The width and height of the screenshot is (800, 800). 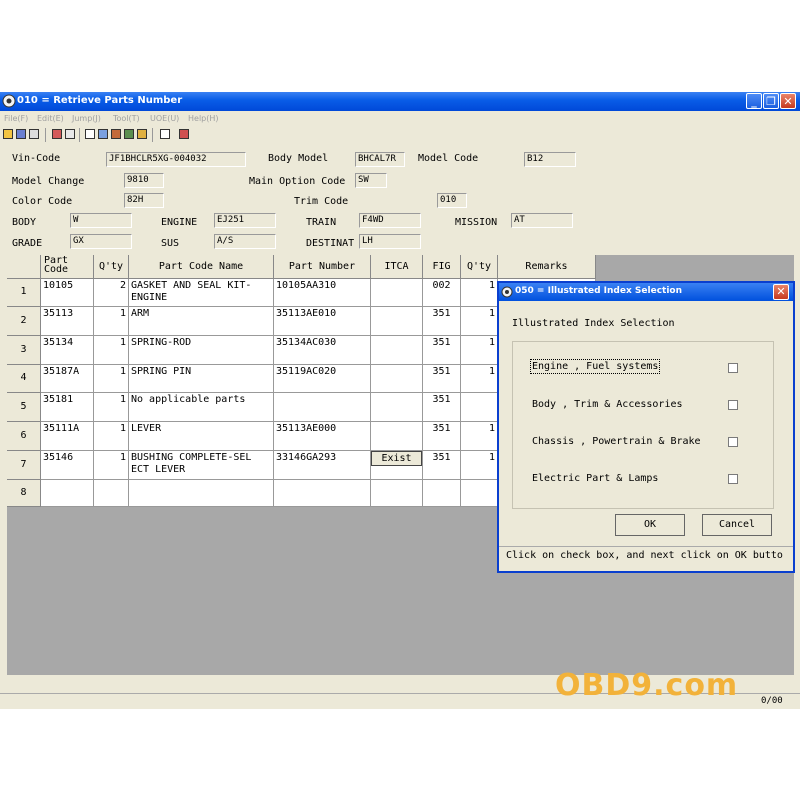 I want to click on row-selector: 7, so click(x=24, y=465).